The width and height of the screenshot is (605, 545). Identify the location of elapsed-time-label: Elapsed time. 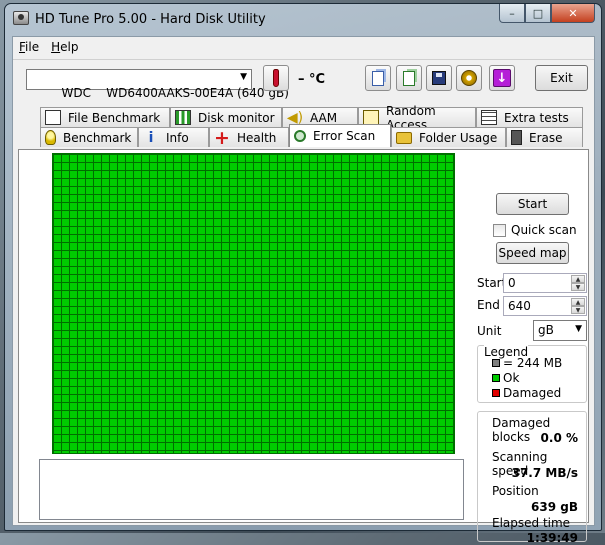
(531, 523).